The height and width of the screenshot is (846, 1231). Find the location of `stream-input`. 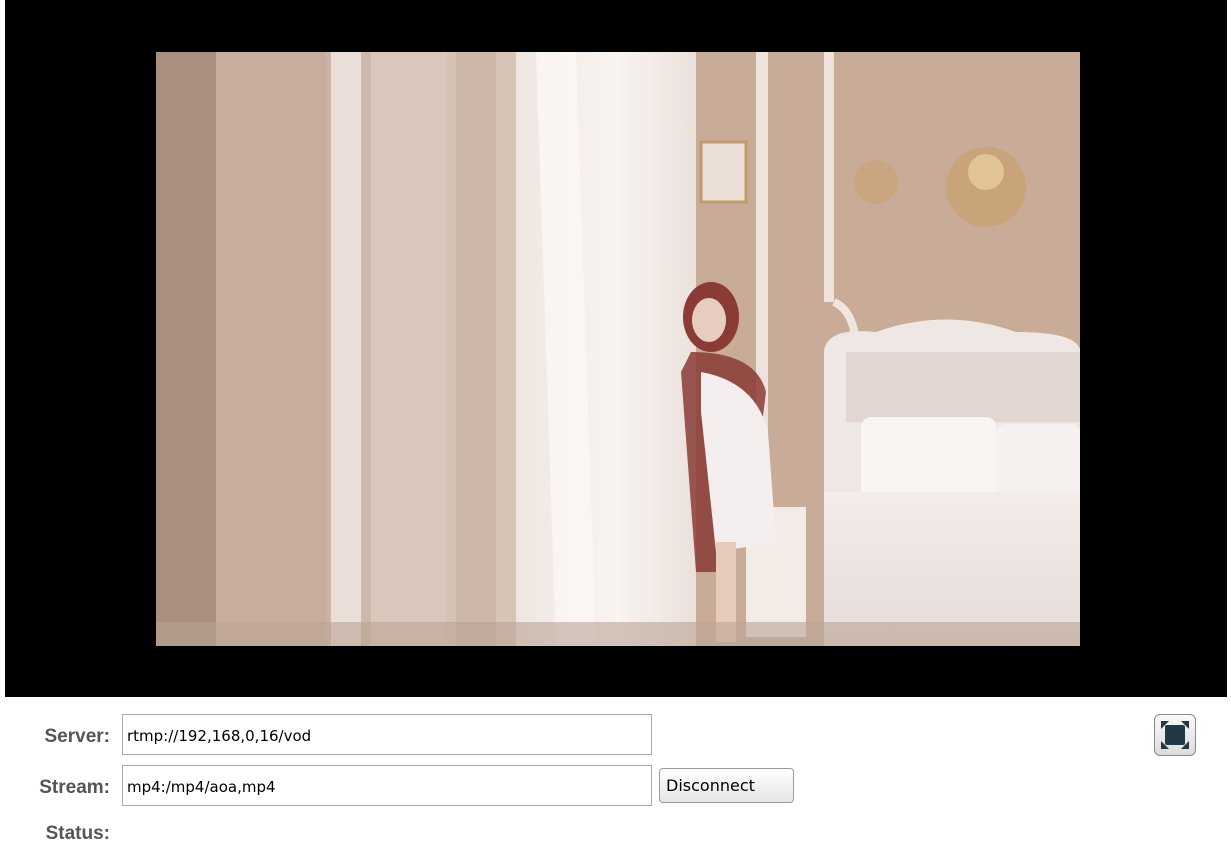

stream-input is located at coordinates (387, 785).